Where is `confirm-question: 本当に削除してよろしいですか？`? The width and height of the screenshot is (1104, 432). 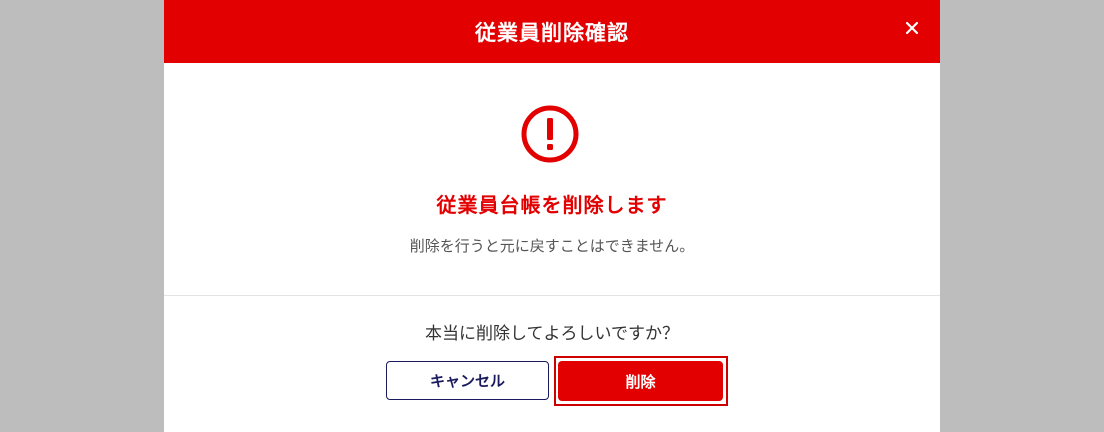 confirm-question: 本当に削除してよろしいですか？ is located at coordinates (552, 334).